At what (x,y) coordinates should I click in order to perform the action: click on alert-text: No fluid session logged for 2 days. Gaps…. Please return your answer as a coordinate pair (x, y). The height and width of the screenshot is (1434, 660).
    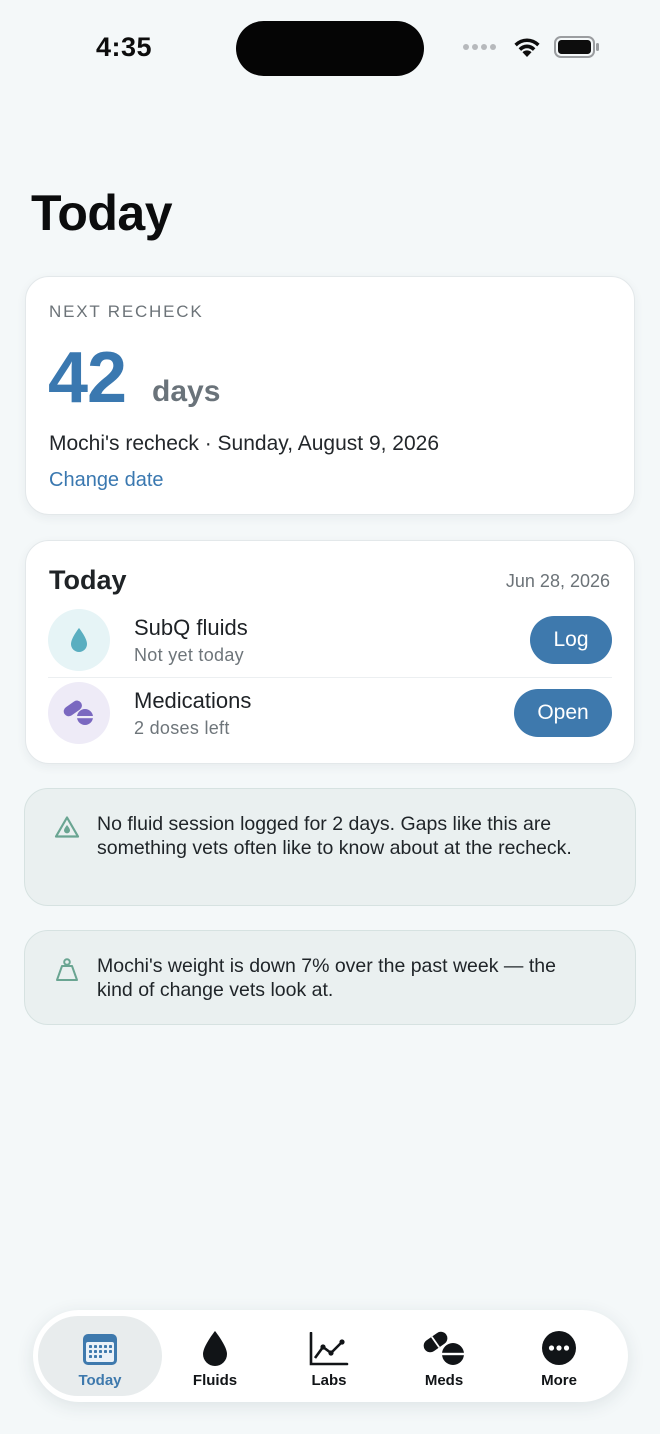
    Looking at the image, I should click on (334, 836).